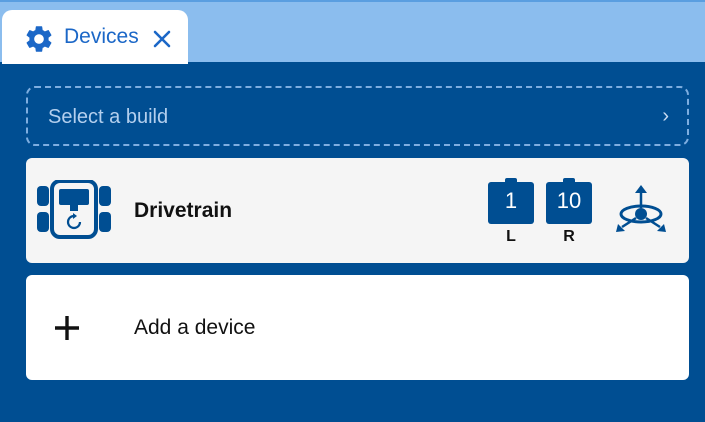  I want to click on add-device-label: Add a device, so click(195, 327).